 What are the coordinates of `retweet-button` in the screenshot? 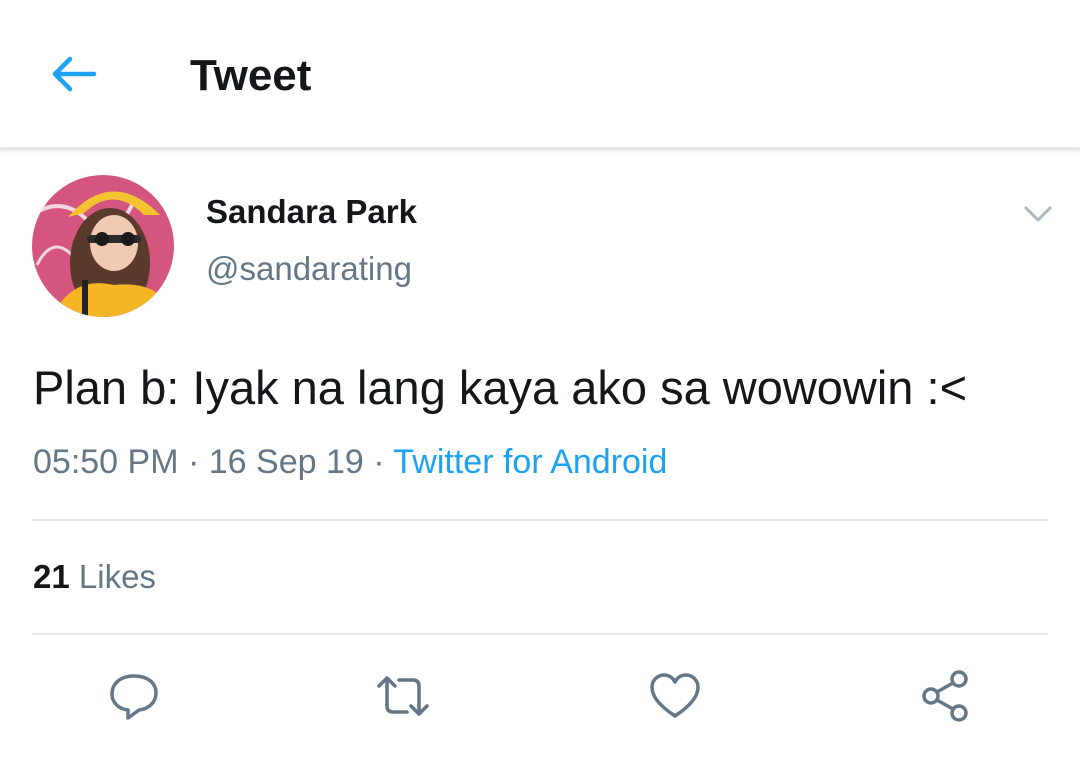 It's located at (403, 696).